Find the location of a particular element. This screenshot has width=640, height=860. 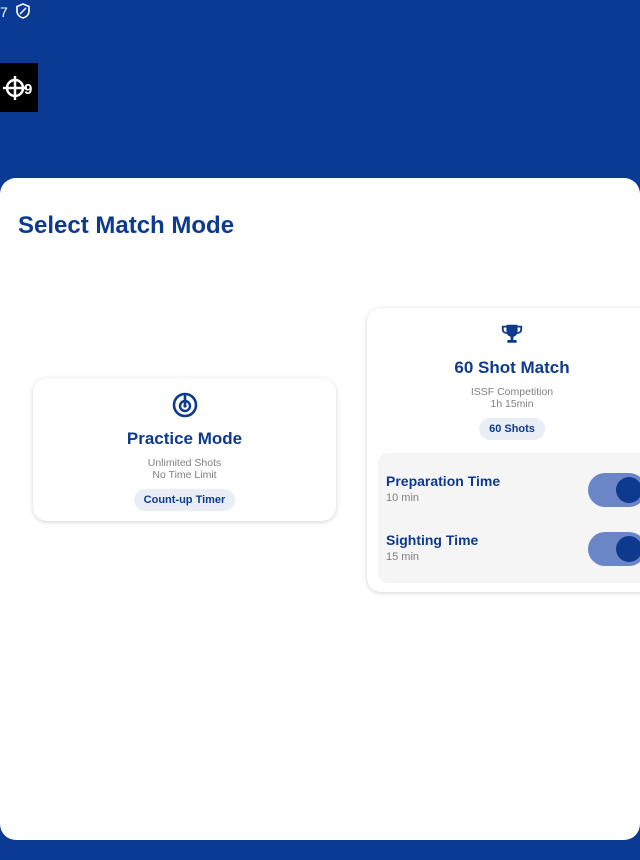

option-label: Preparation Time is located at coordinates (443, 481).